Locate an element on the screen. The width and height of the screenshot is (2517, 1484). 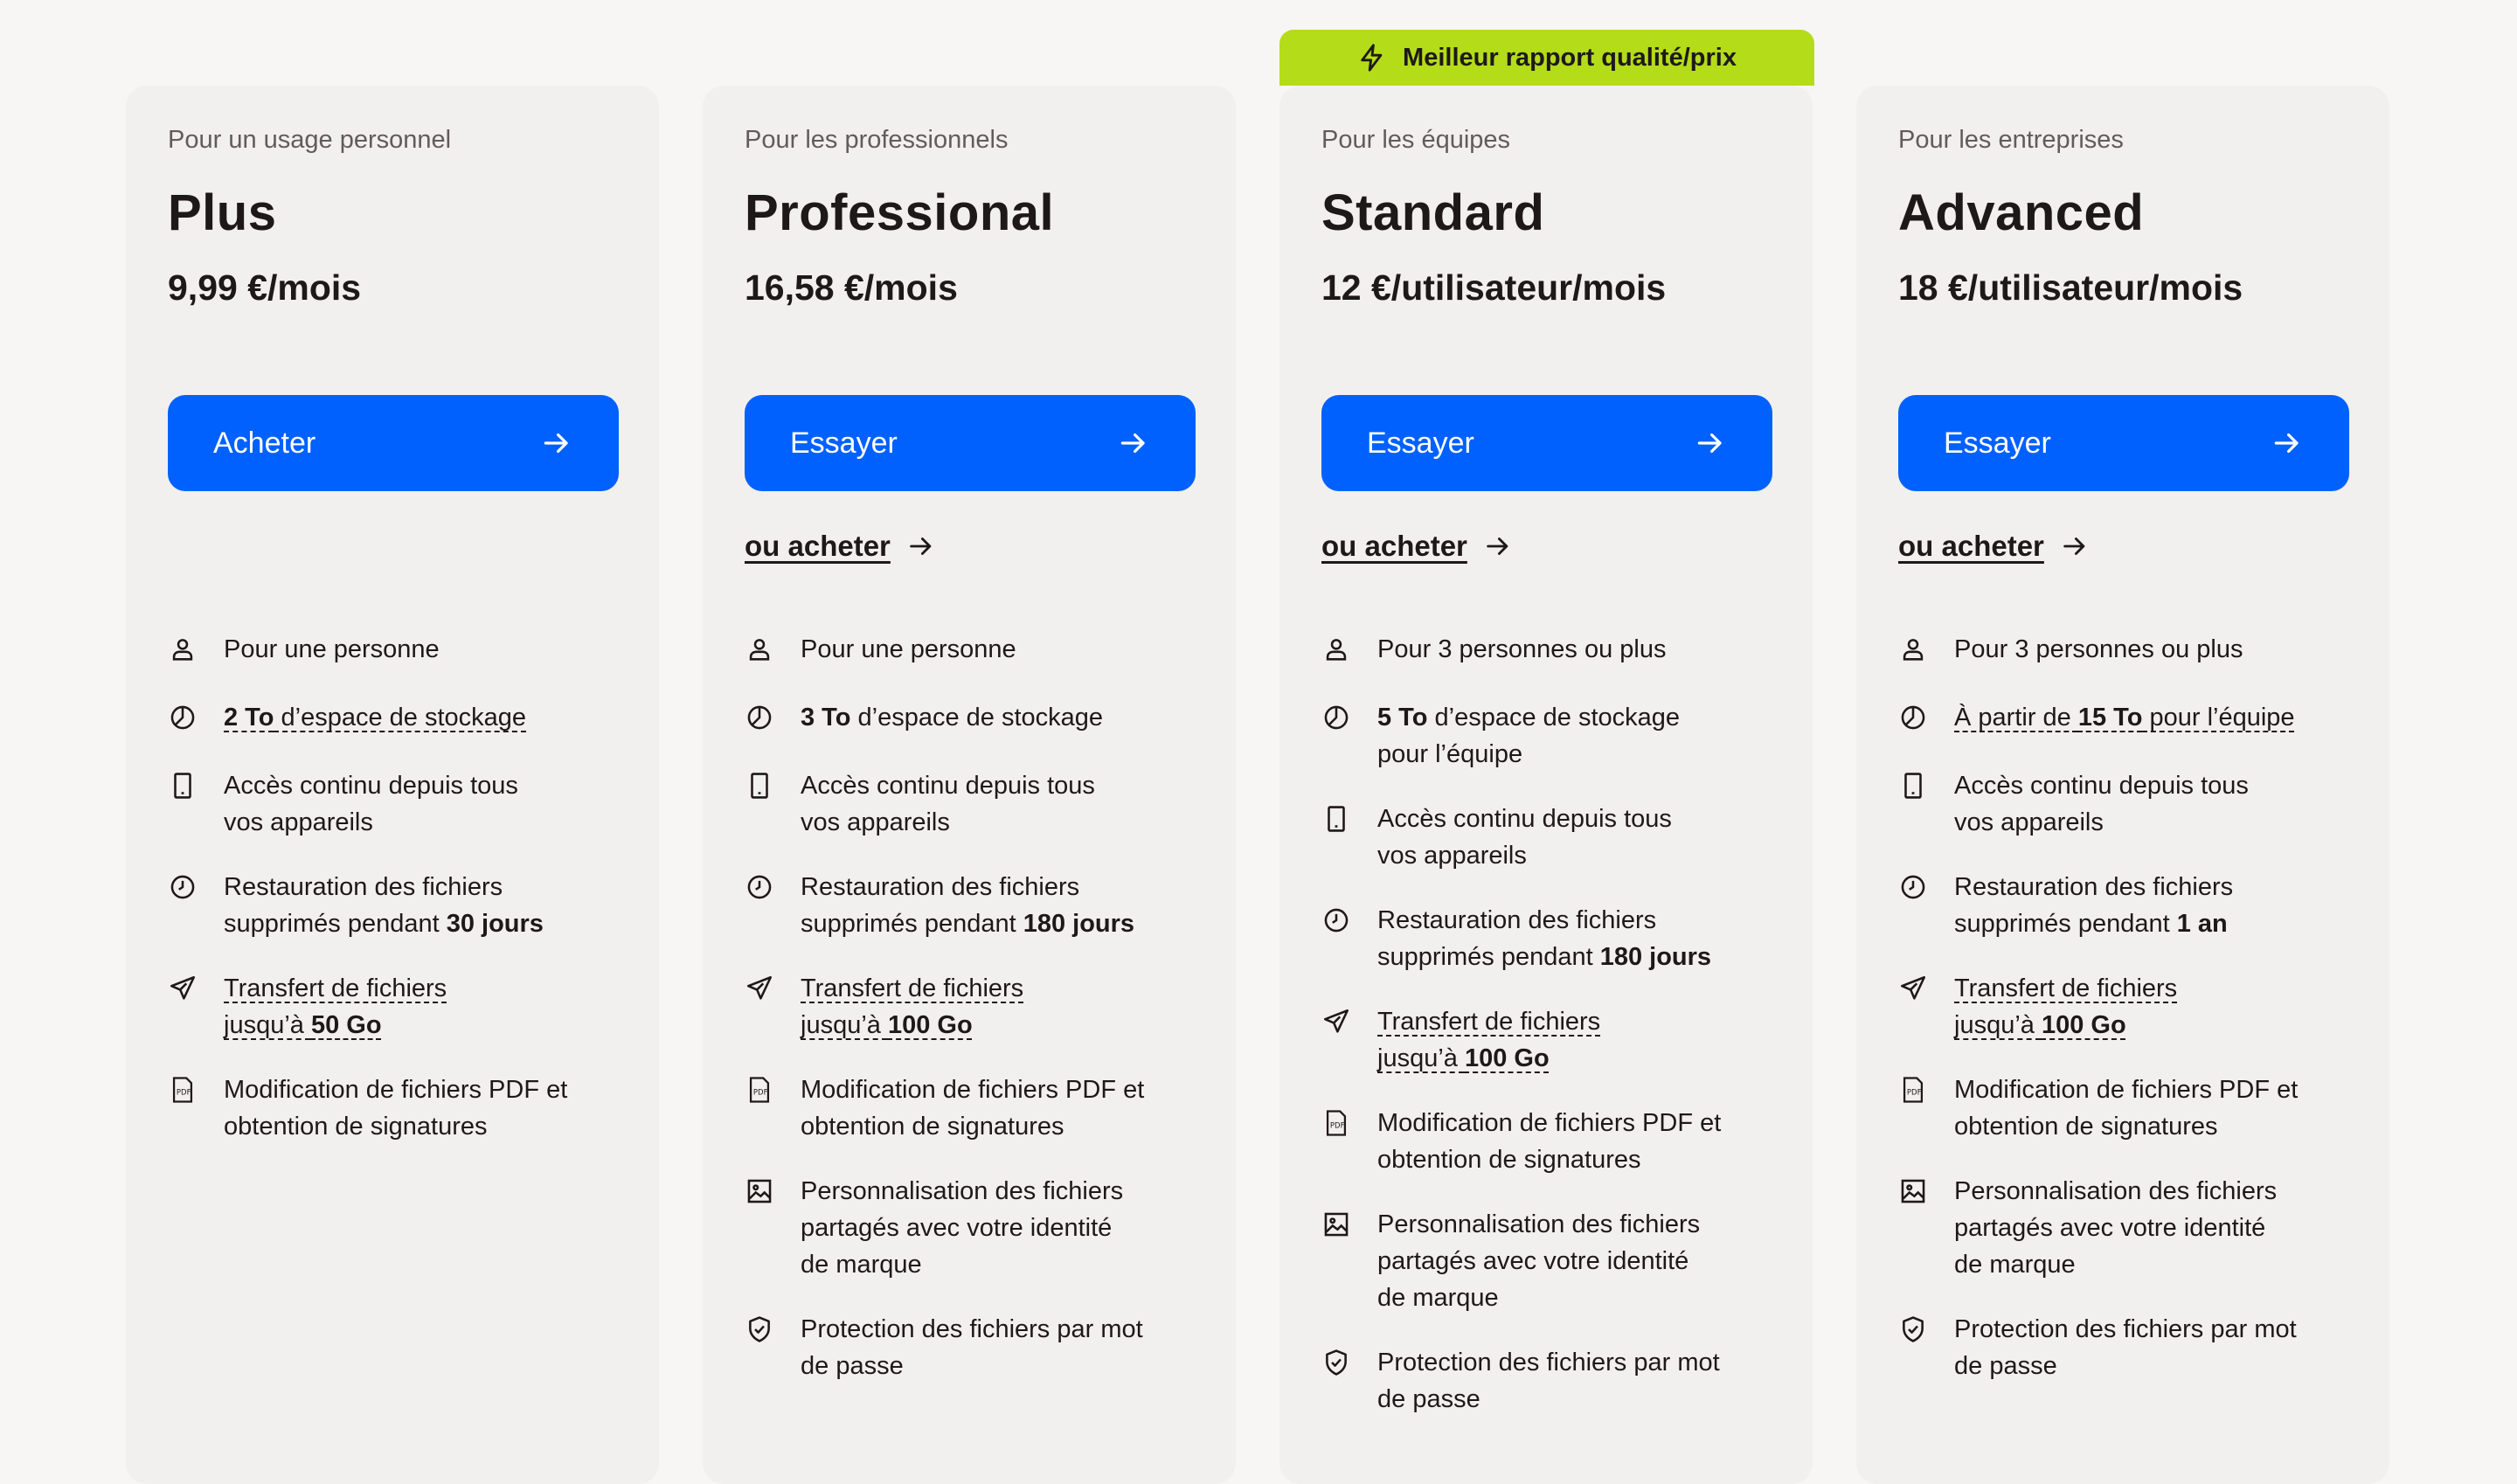
feature-storage: 2 To d’espace de stockage is located at coordinates (401, 717).